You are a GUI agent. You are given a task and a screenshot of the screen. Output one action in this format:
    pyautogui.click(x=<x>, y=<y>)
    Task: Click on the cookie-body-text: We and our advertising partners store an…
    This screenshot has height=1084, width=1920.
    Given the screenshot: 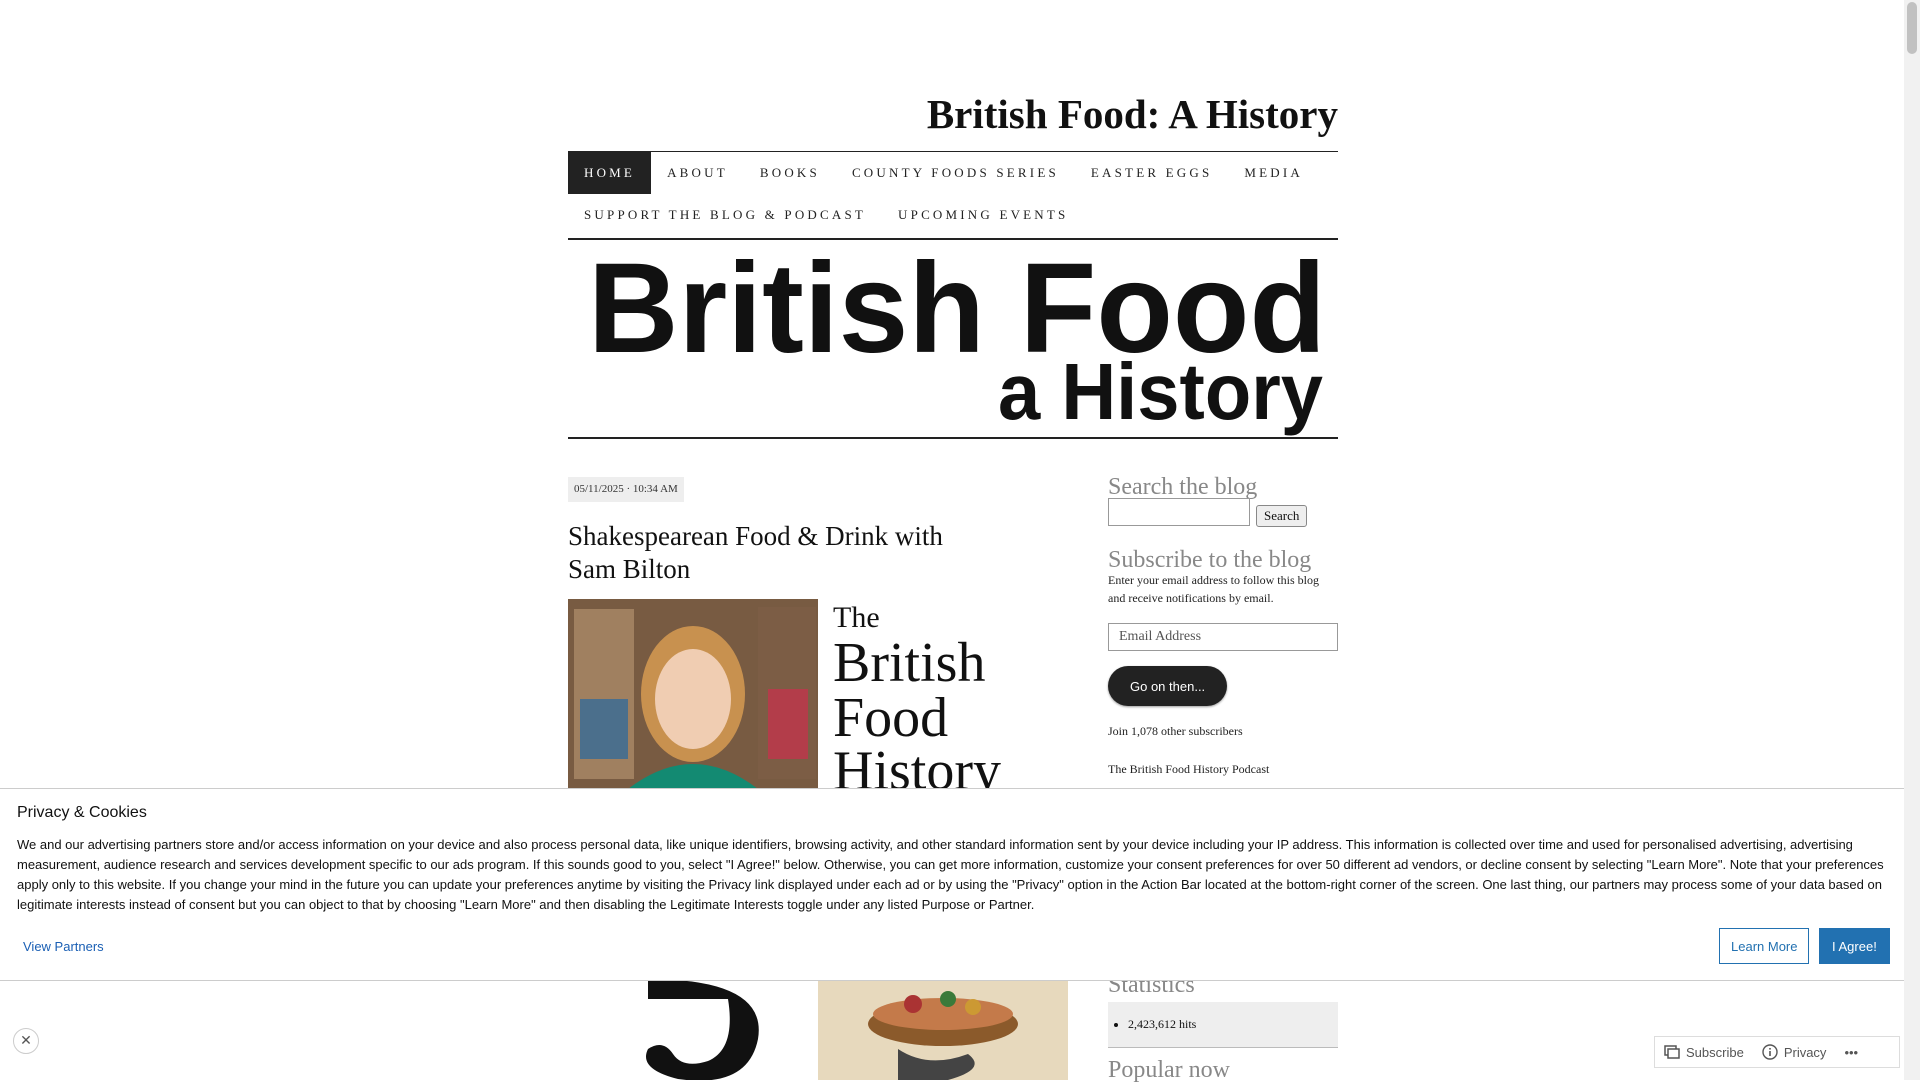 What is the action you would take?
    pyautogui.click(x=950, y=874)
    